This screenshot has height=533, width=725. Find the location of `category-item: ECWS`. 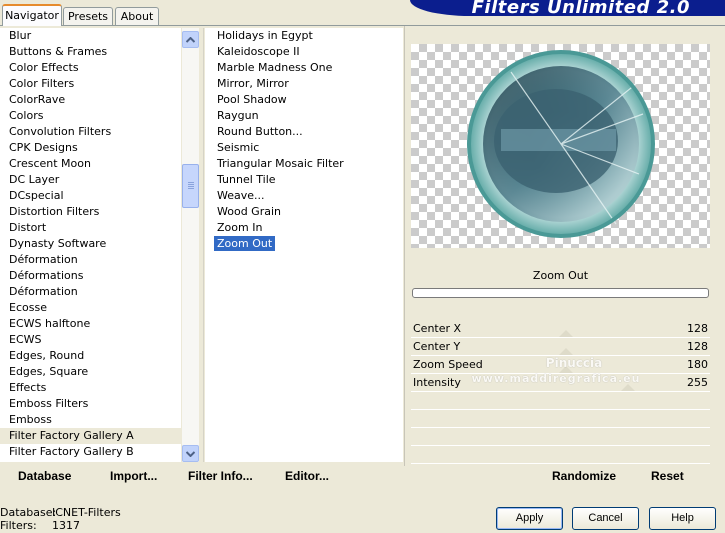

category-item: ECWS is located at coordinates (90, 340).